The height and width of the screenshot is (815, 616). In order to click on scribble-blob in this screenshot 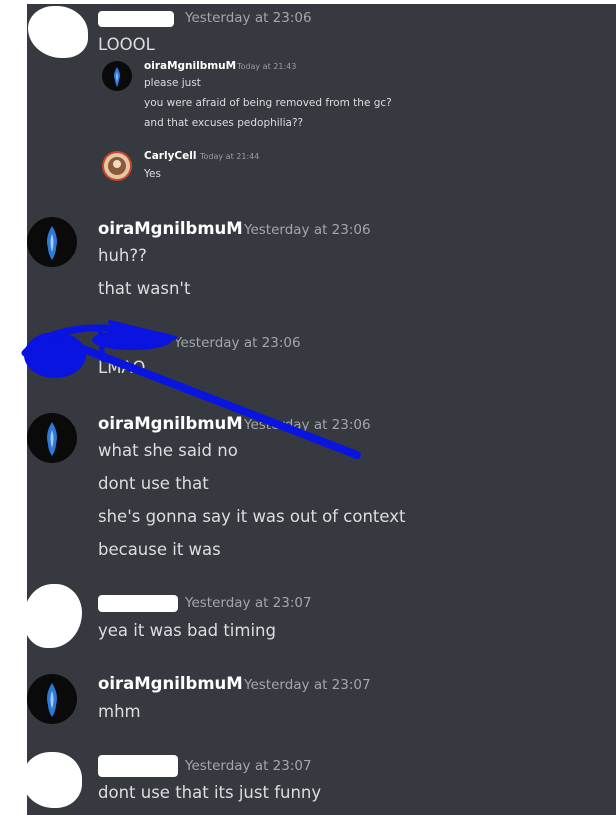, I will do `click(55, 355)`.